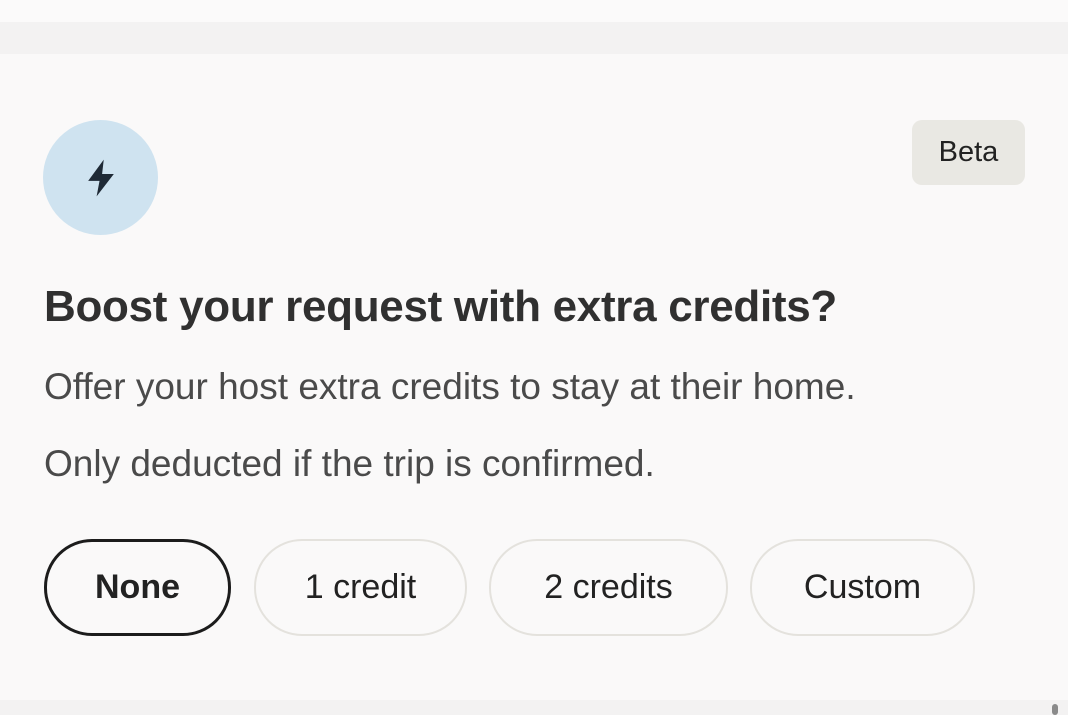 This screenshot has width=1068, height=715. What do you see at coordinates (862, 587) in the screenshot?
I see `option-custom-chip: Custom` at bounding box center [862, 587].